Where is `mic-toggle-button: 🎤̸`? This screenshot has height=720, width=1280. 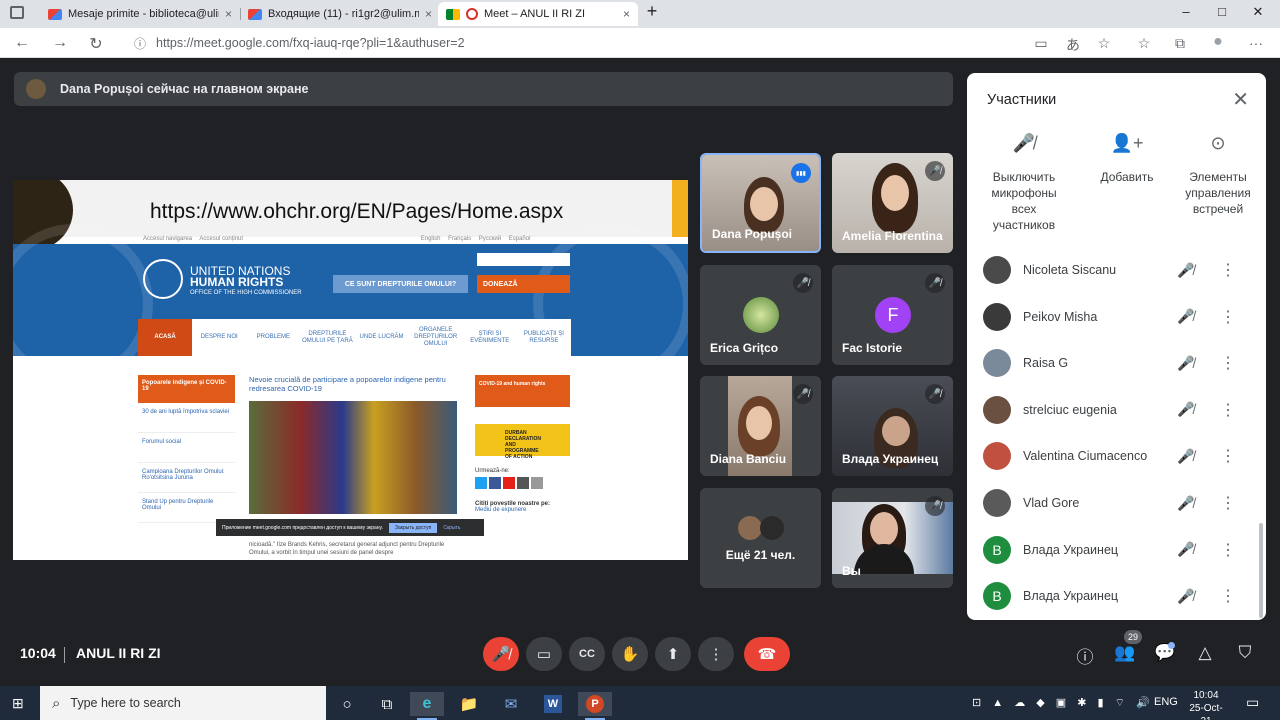 mic-toggle-button: 🎤̸ is located at coordinates (501, 654).